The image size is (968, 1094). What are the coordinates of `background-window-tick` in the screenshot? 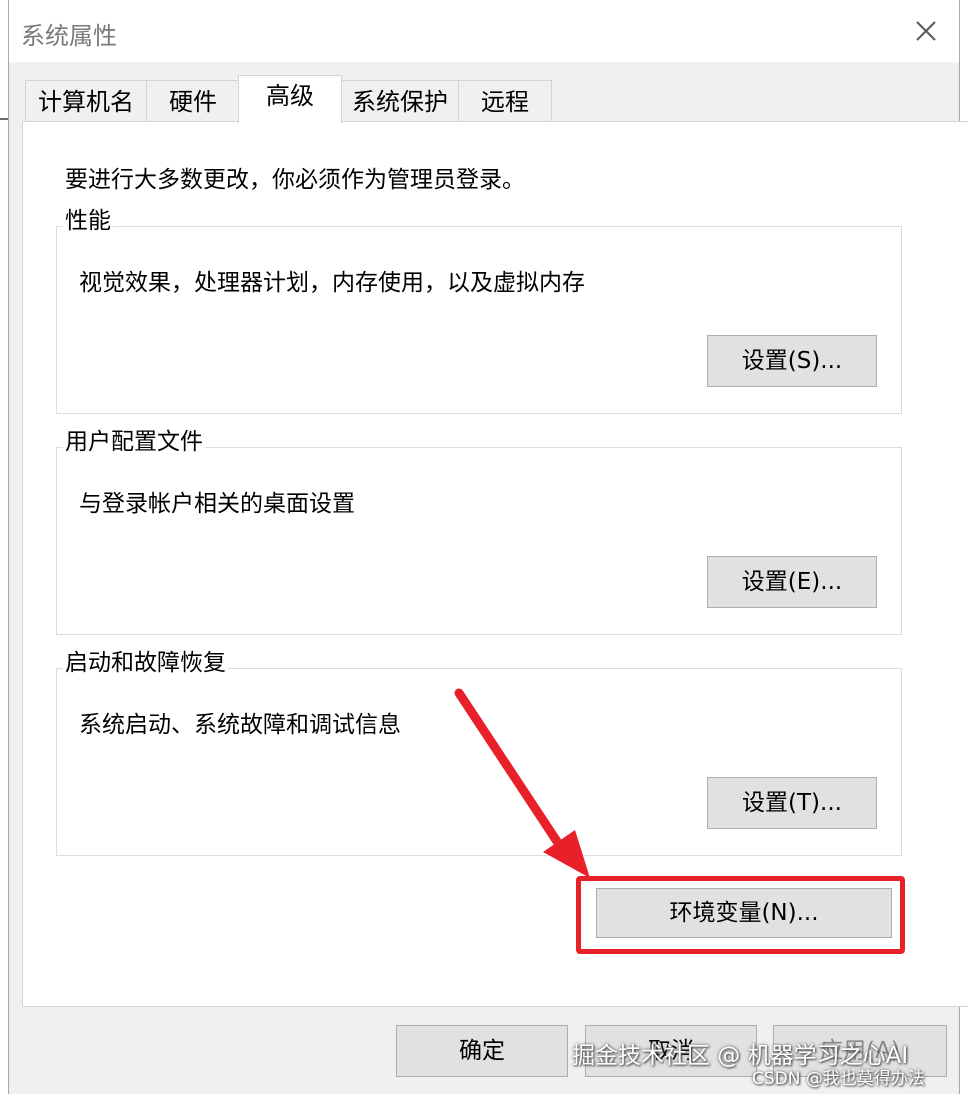 It's located at (4, 119).